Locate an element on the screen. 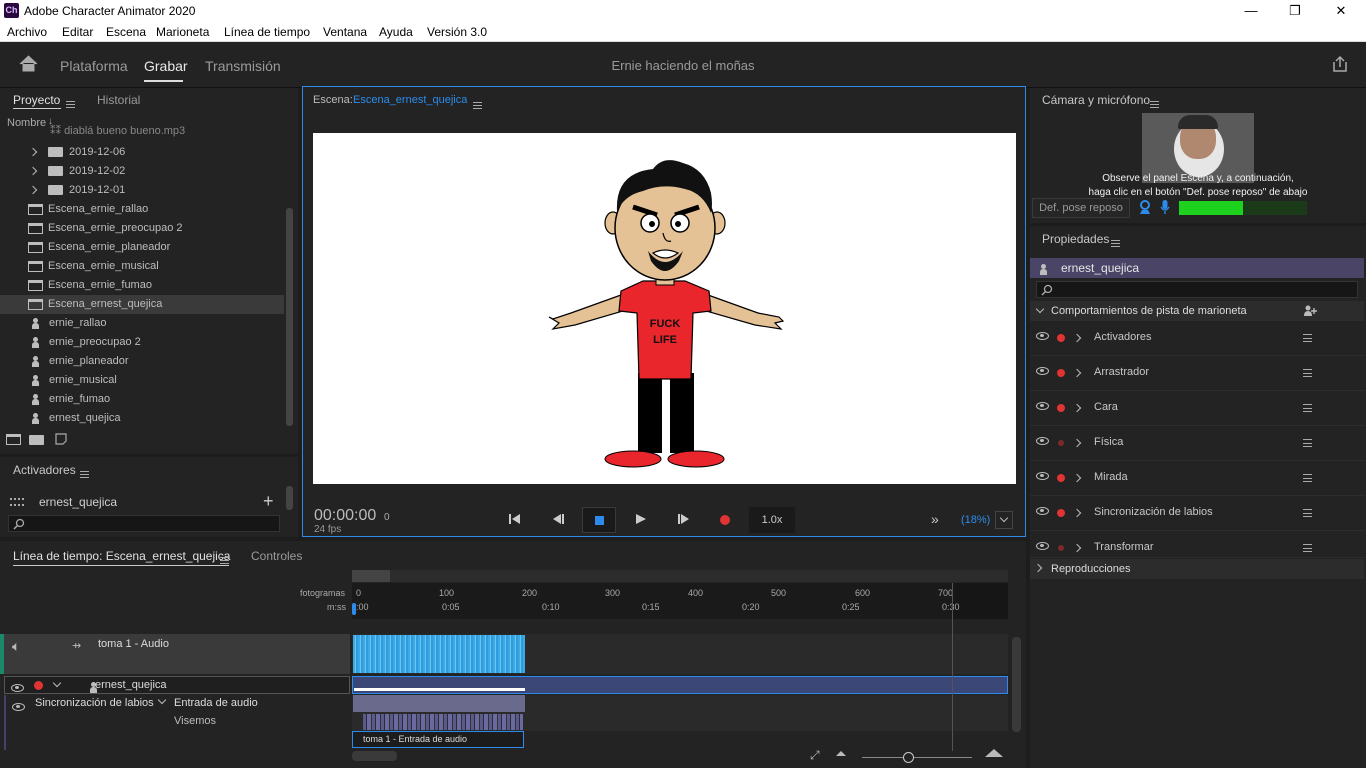 This screenshot has height=768, width=1366. playback-speed: 1.0x is located at coordinates (772, 520).